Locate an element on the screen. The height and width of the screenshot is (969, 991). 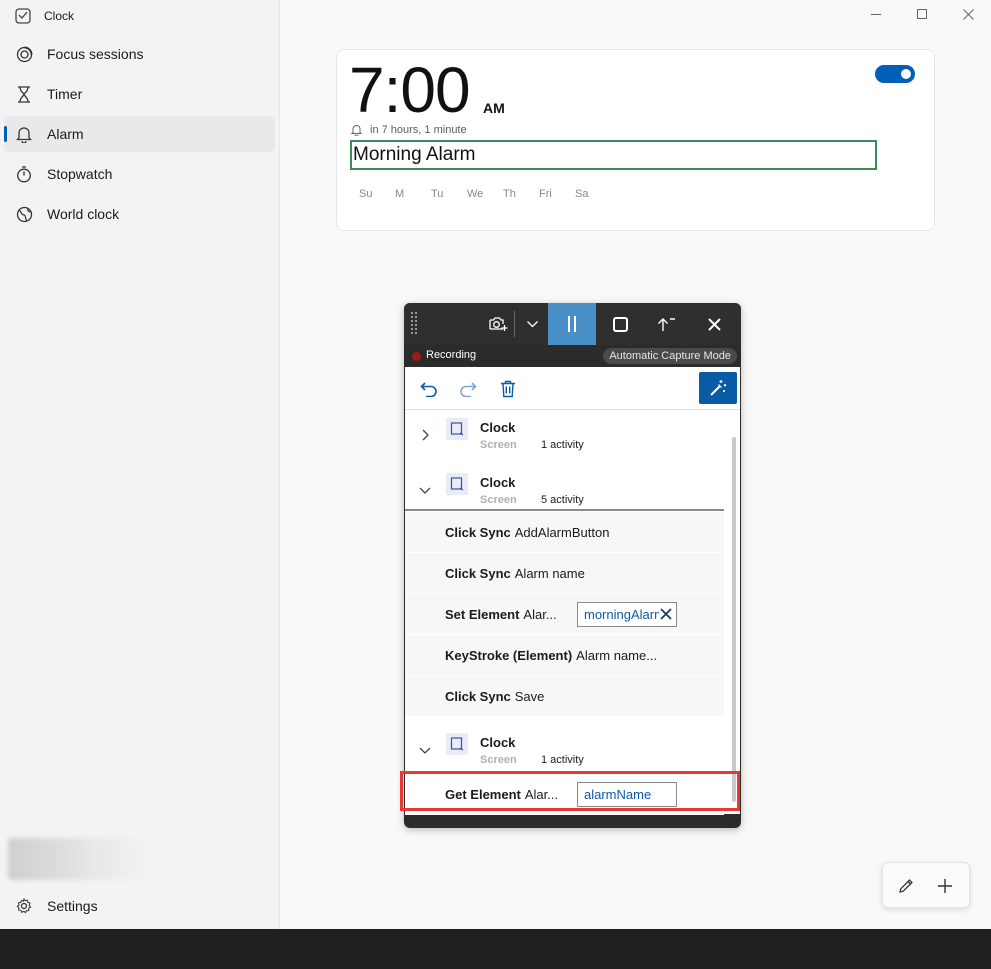
maximize-icon is located at coordinates (922, 14).